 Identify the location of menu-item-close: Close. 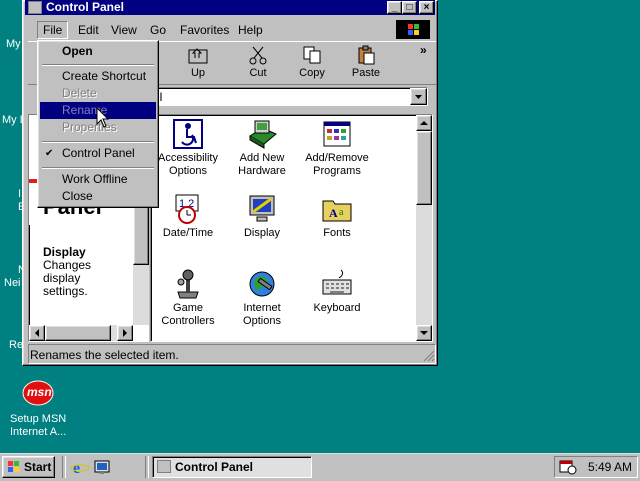
(98, 196).